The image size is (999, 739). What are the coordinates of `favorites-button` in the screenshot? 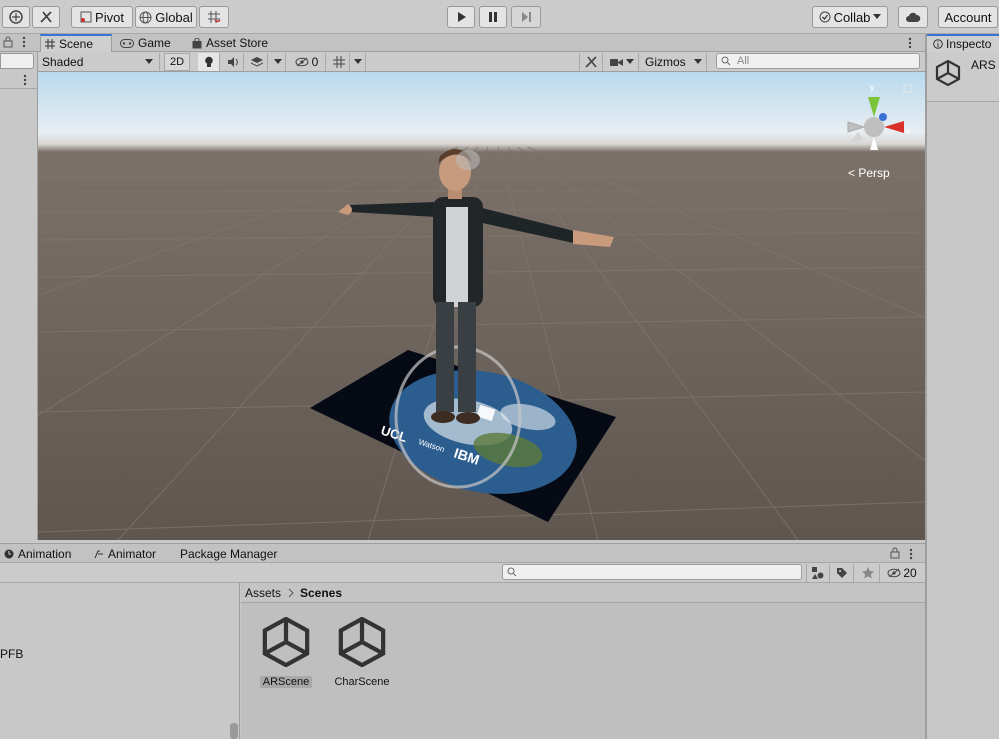 It's located at (868, 573).